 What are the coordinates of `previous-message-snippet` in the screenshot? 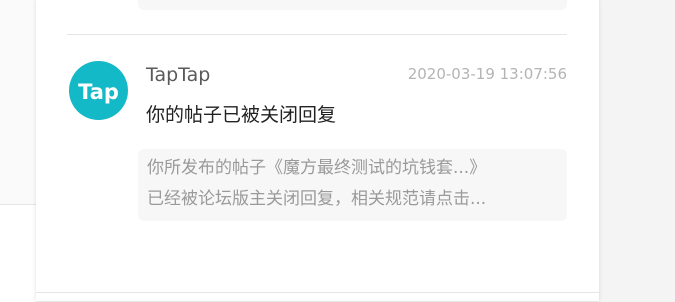 It's located at (352, 5).